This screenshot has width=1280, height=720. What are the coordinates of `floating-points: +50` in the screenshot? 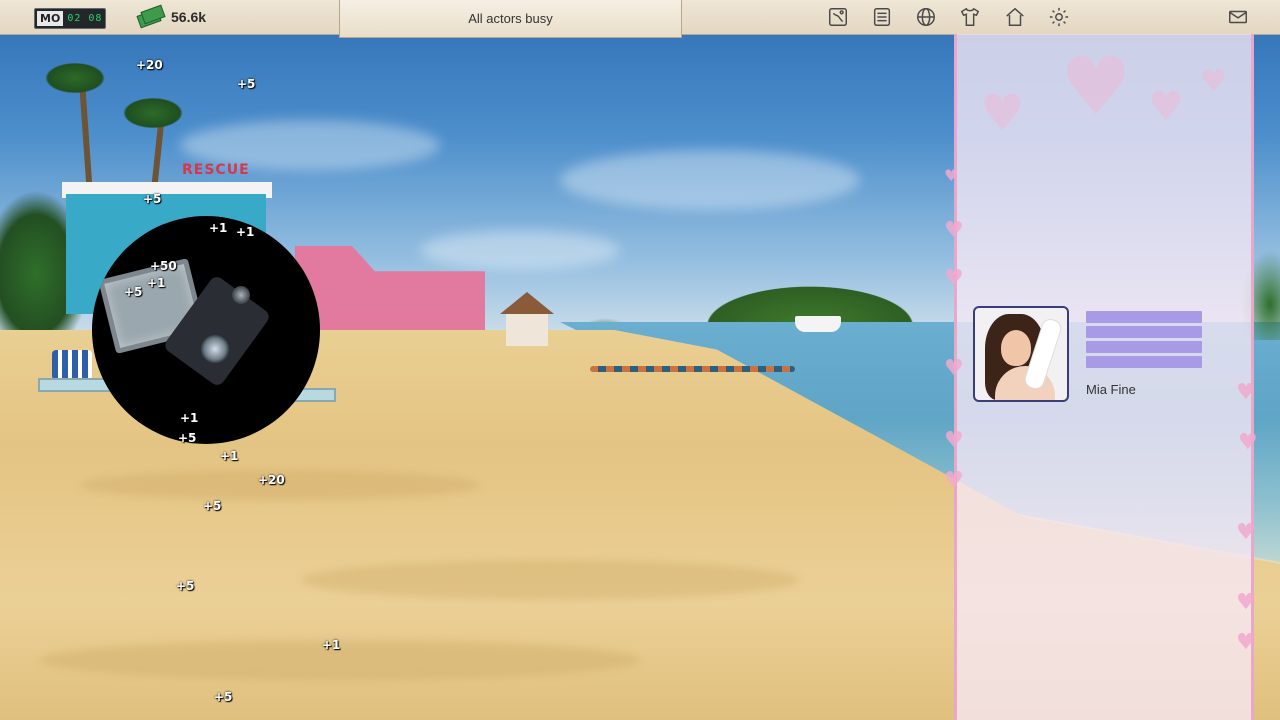 It's located at (163, 266).